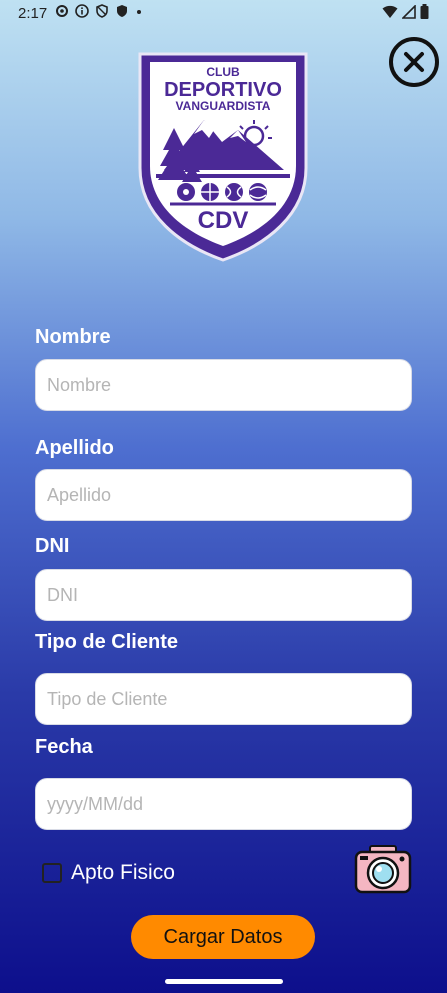  What do you see at coordinates (223, 595) in the screenshot?
I see `dni-input` at bounding box center [223, 595].